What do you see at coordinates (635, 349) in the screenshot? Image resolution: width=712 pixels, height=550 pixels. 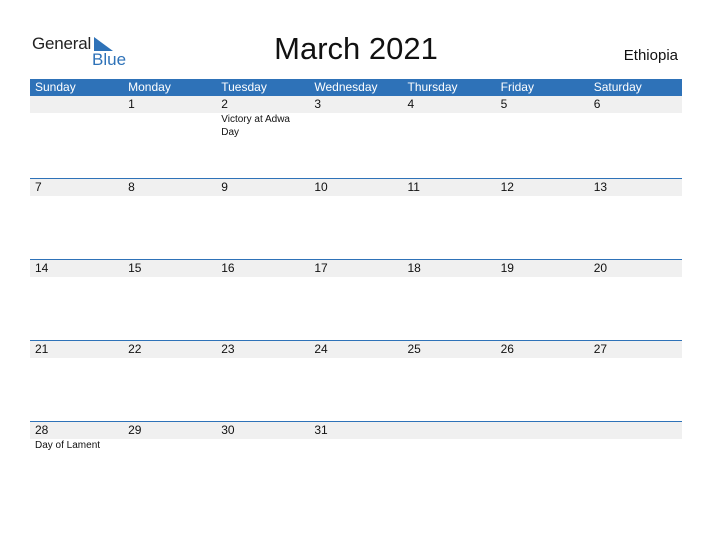 I see `day-cell: 27` at bounding box center [635, 349].